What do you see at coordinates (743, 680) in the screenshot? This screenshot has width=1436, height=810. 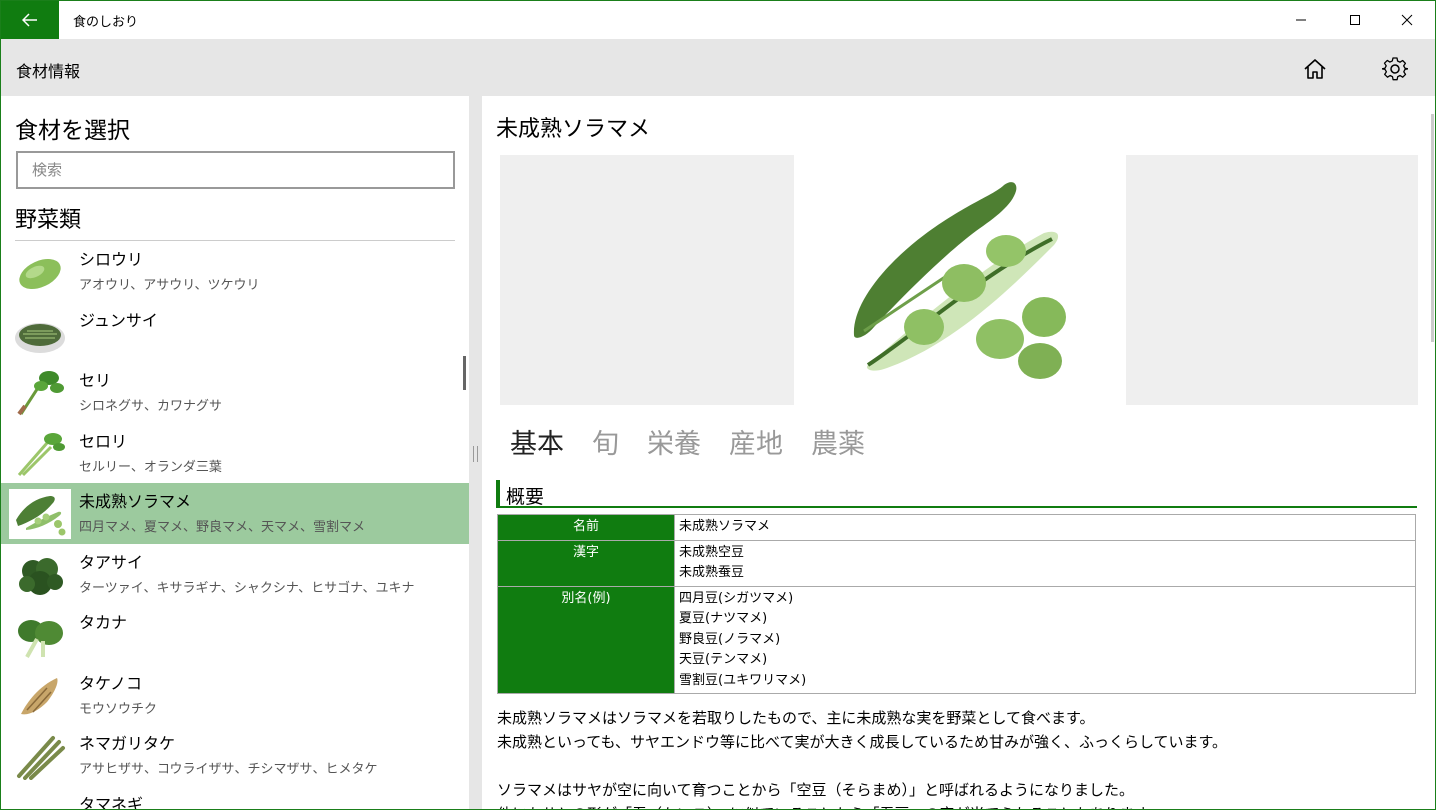 I see `value-line: 雪割豆(ユキワリマメ)` at bounding box center [743, 680].